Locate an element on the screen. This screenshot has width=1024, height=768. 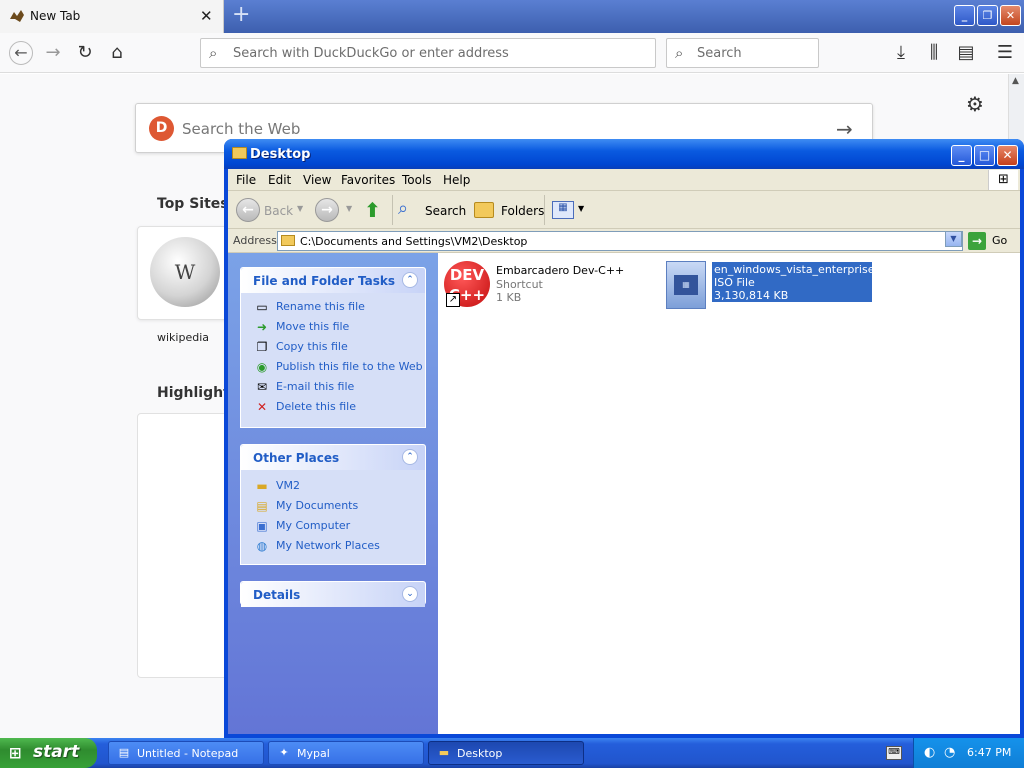
maximize-button: □ is located at coordinates (984, 155).